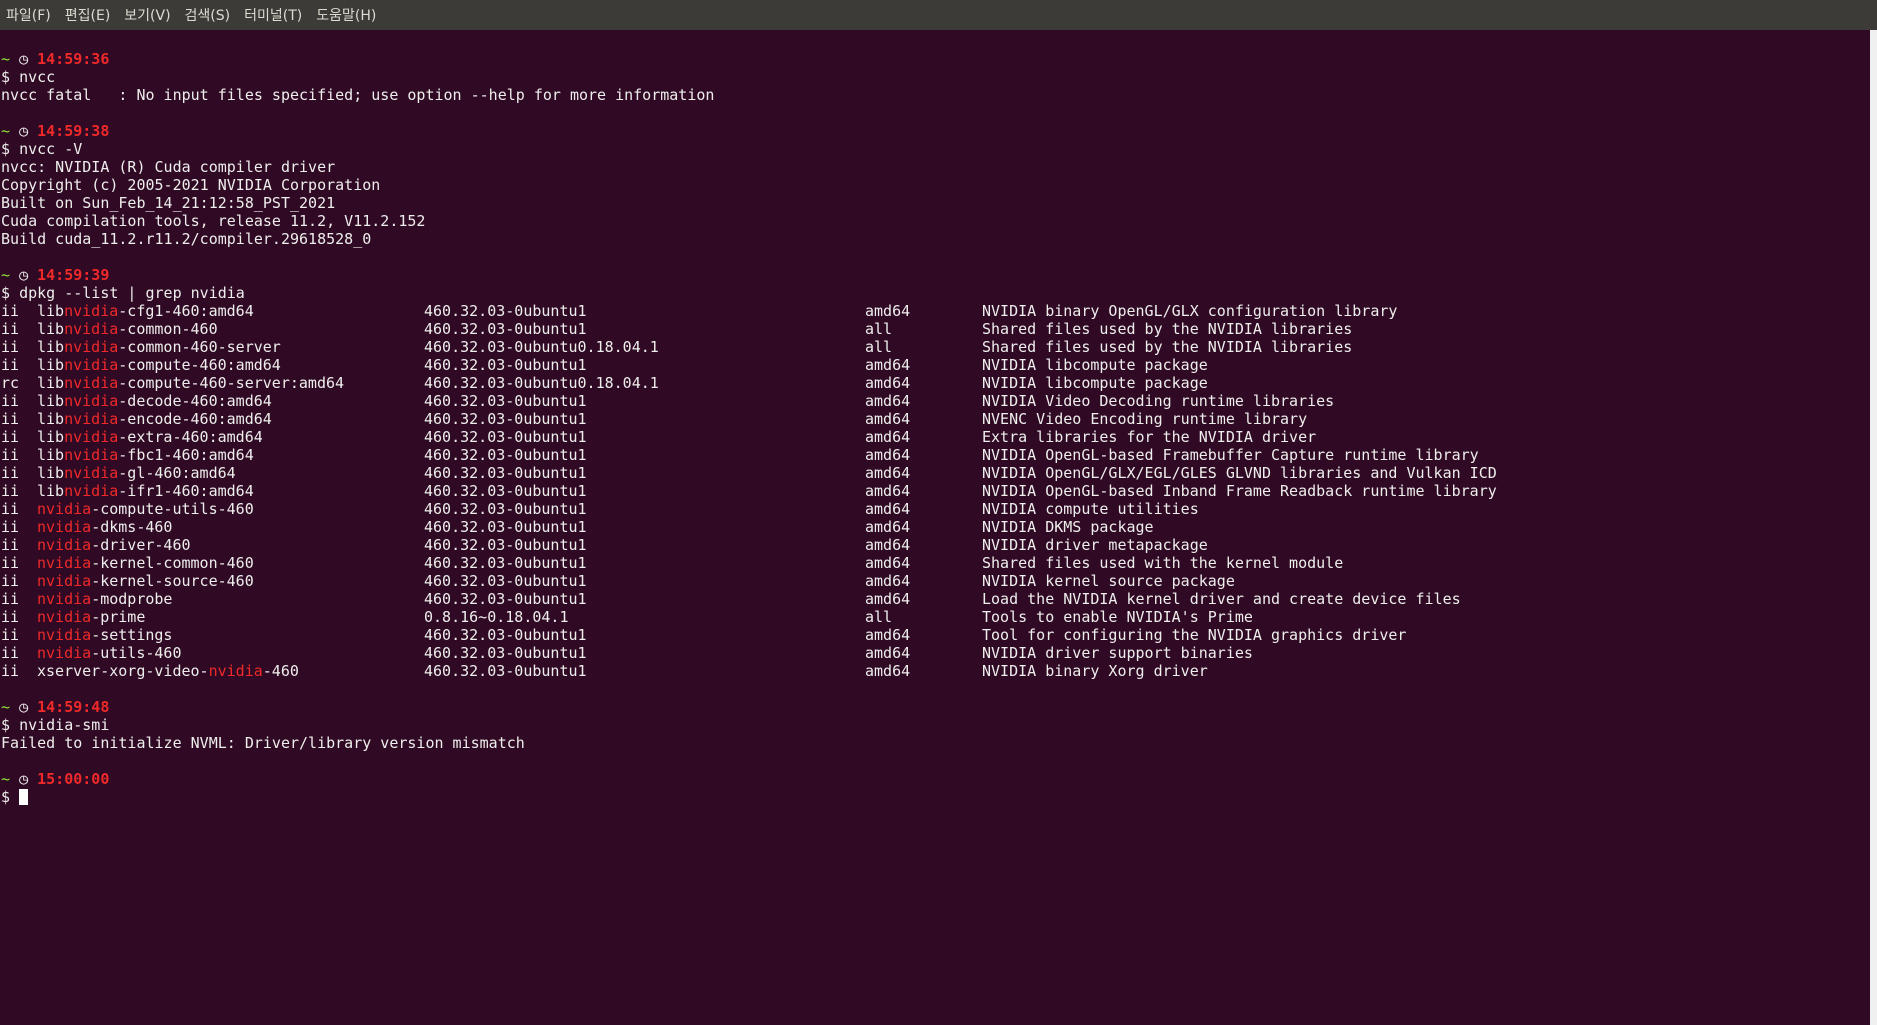 The height and width of the screenshot is (1025, 1877). I want to click on menu-item: 도움말(H), so click(346, 15).